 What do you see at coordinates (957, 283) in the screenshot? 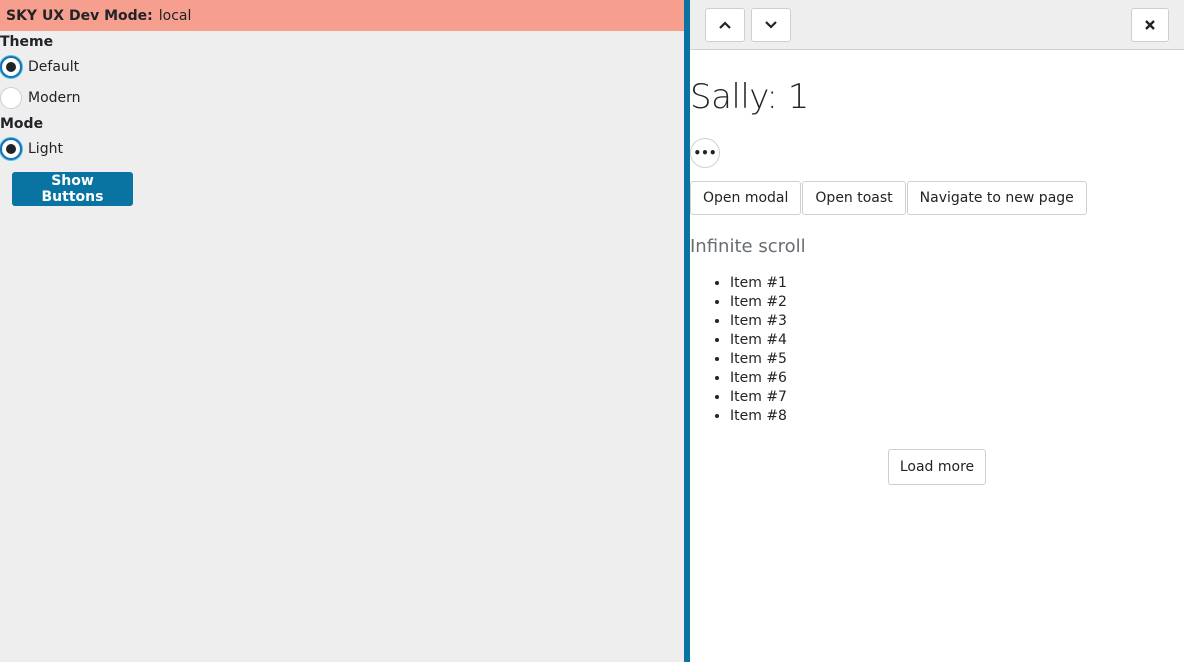
I see `list-item: Item #1` at bounding box center [957, 283].